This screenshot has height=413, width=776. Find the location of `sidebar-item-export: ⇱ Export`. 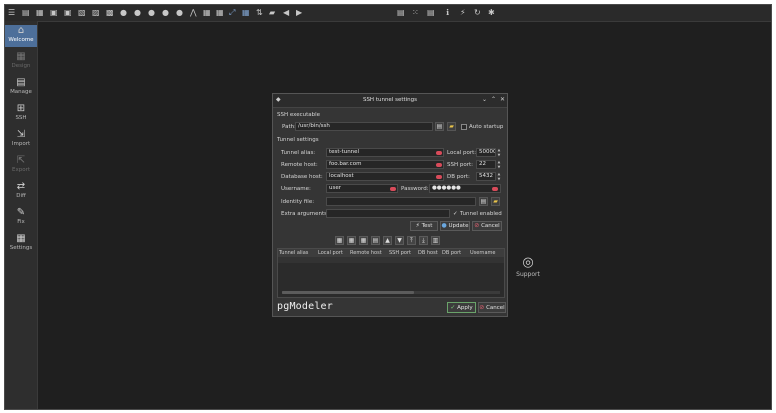

sidebar-item-export: ⇱ Export is located at coordinates (21, 166).